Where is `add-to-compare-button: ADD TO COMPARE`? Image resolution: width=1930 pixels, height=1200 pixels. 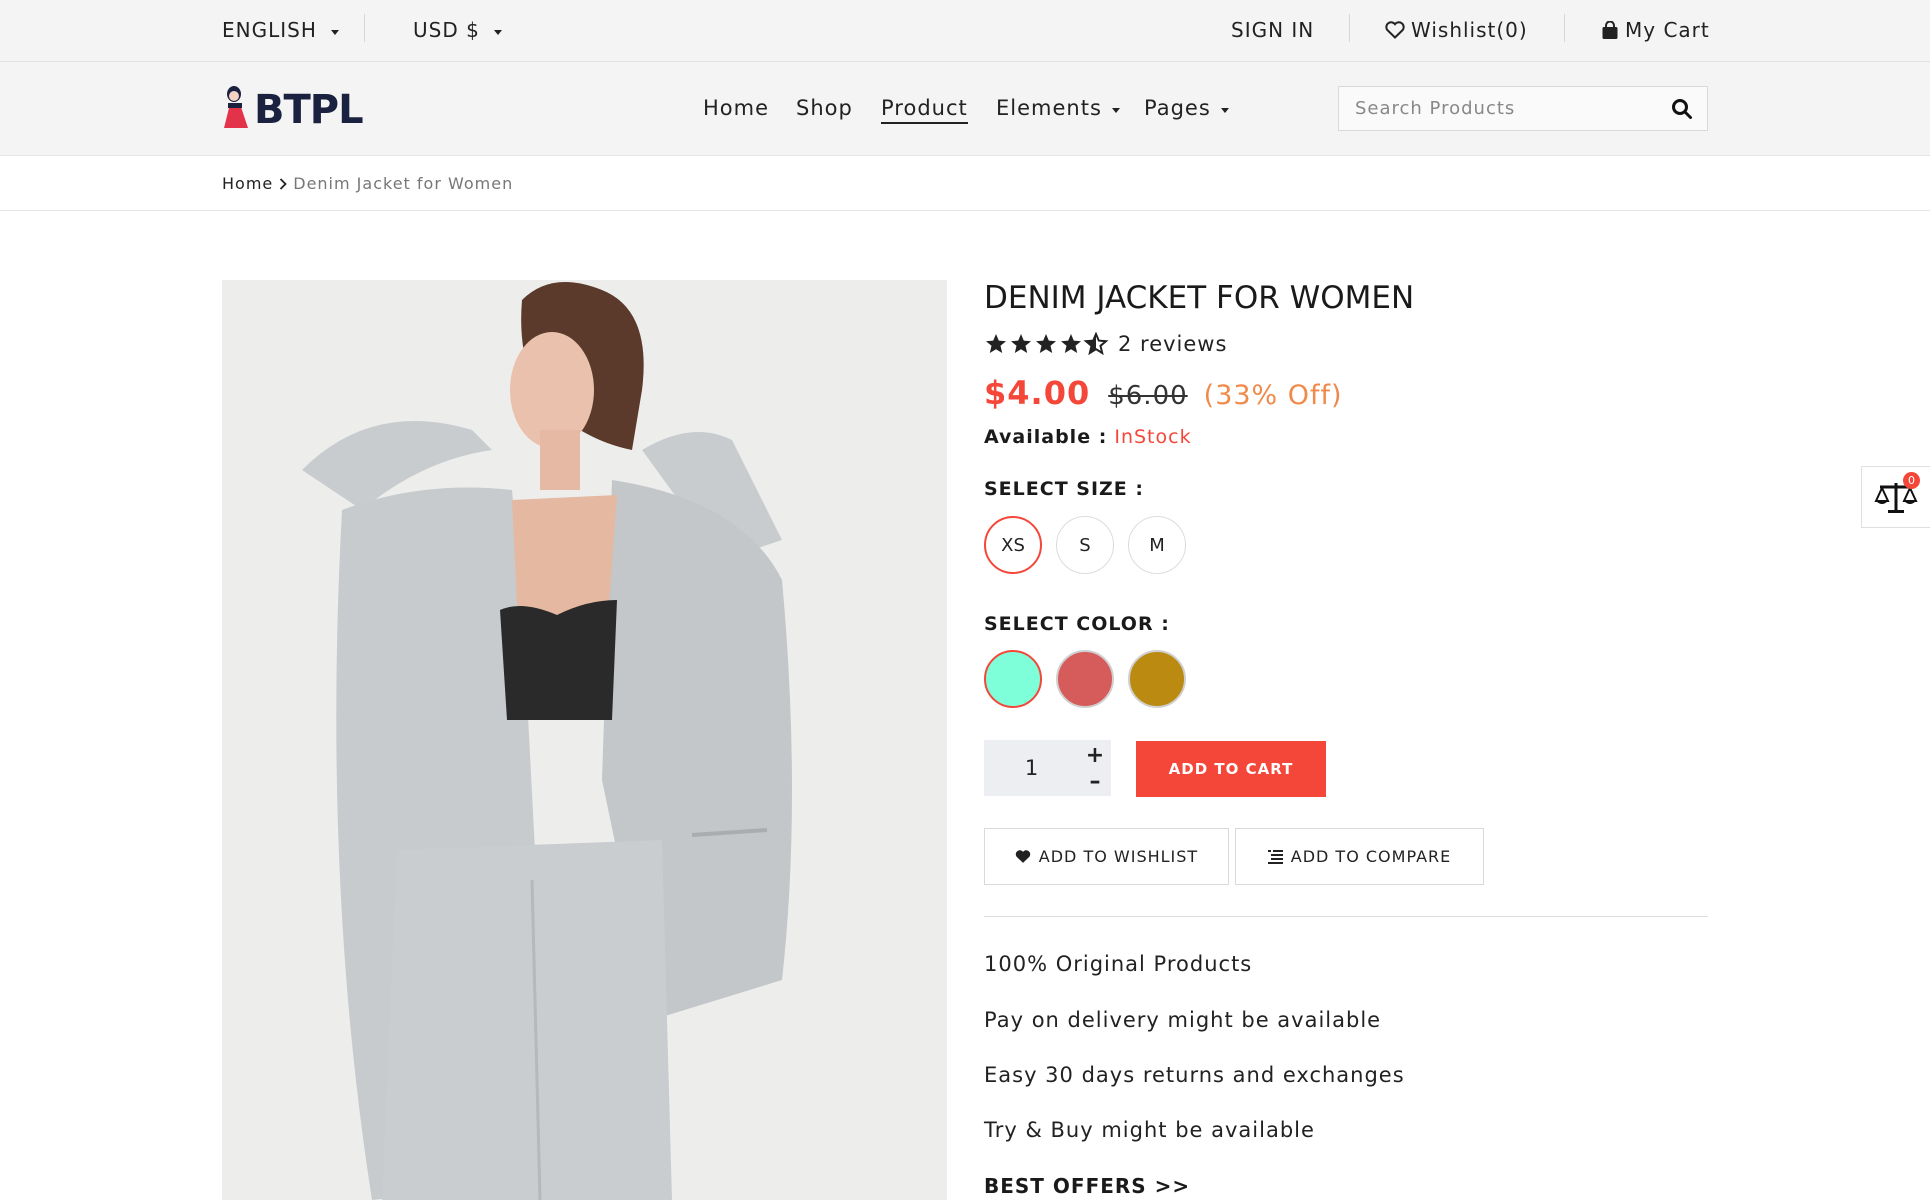
add-to-compare-button: ADD TO COMPARE is located at coordinates (1359, 856).